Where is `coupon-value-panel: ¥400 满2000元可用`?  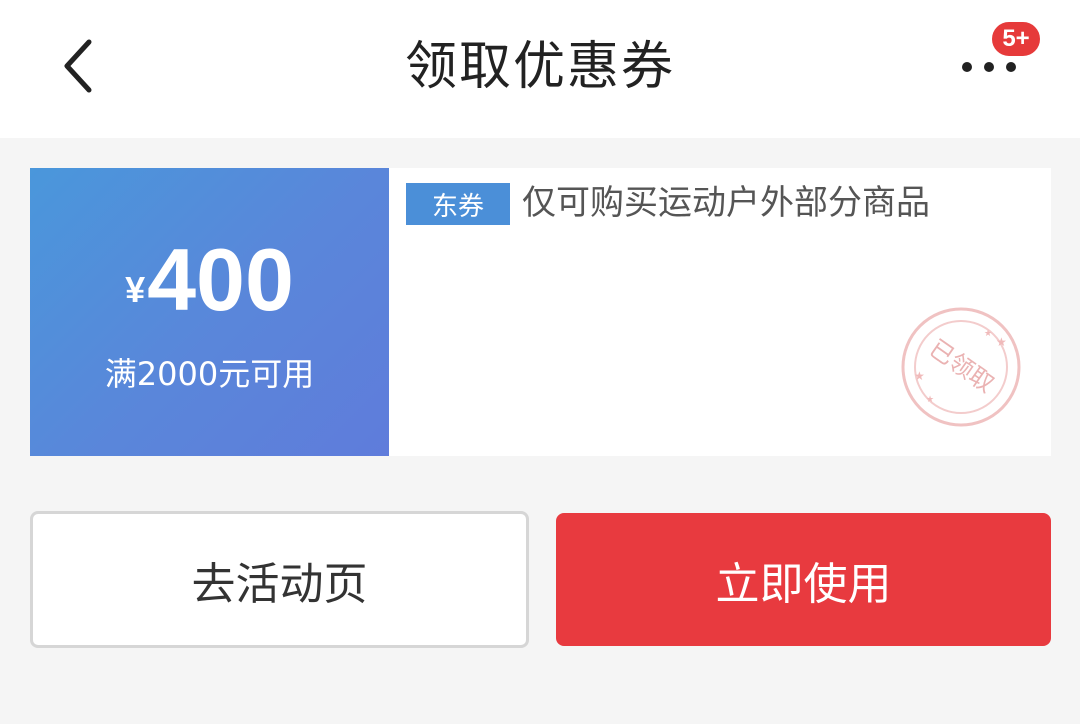 coupon-value-panel: ¥400 满2000元可用 is located at coordinates (207, 312).